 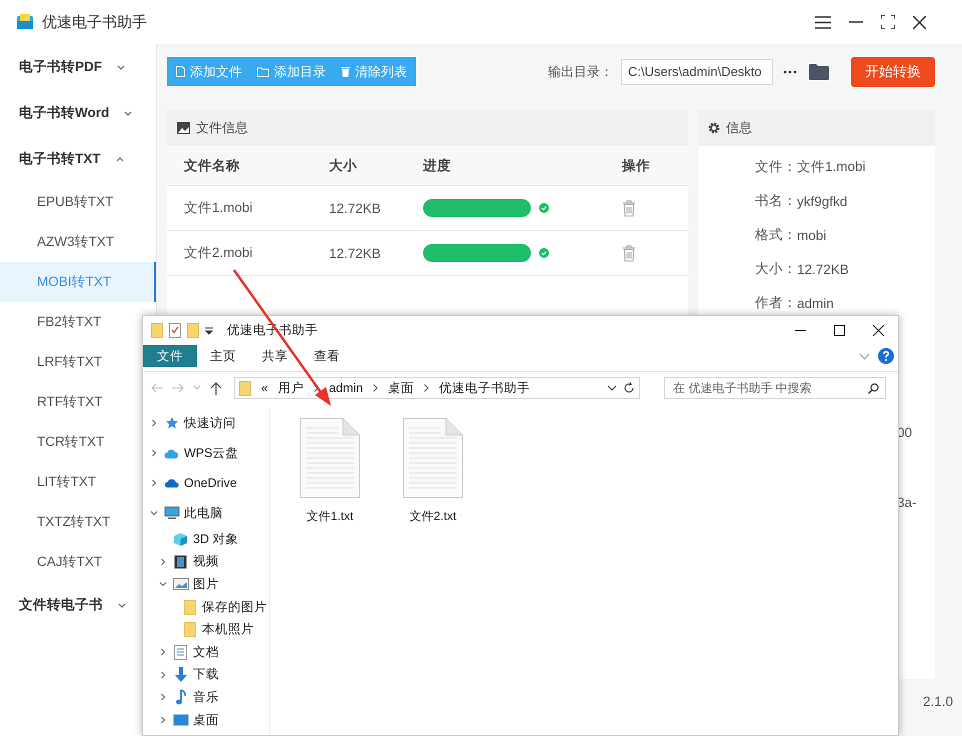 I want to click on file-name: 文件2.txt, so click(x=433, y=516).